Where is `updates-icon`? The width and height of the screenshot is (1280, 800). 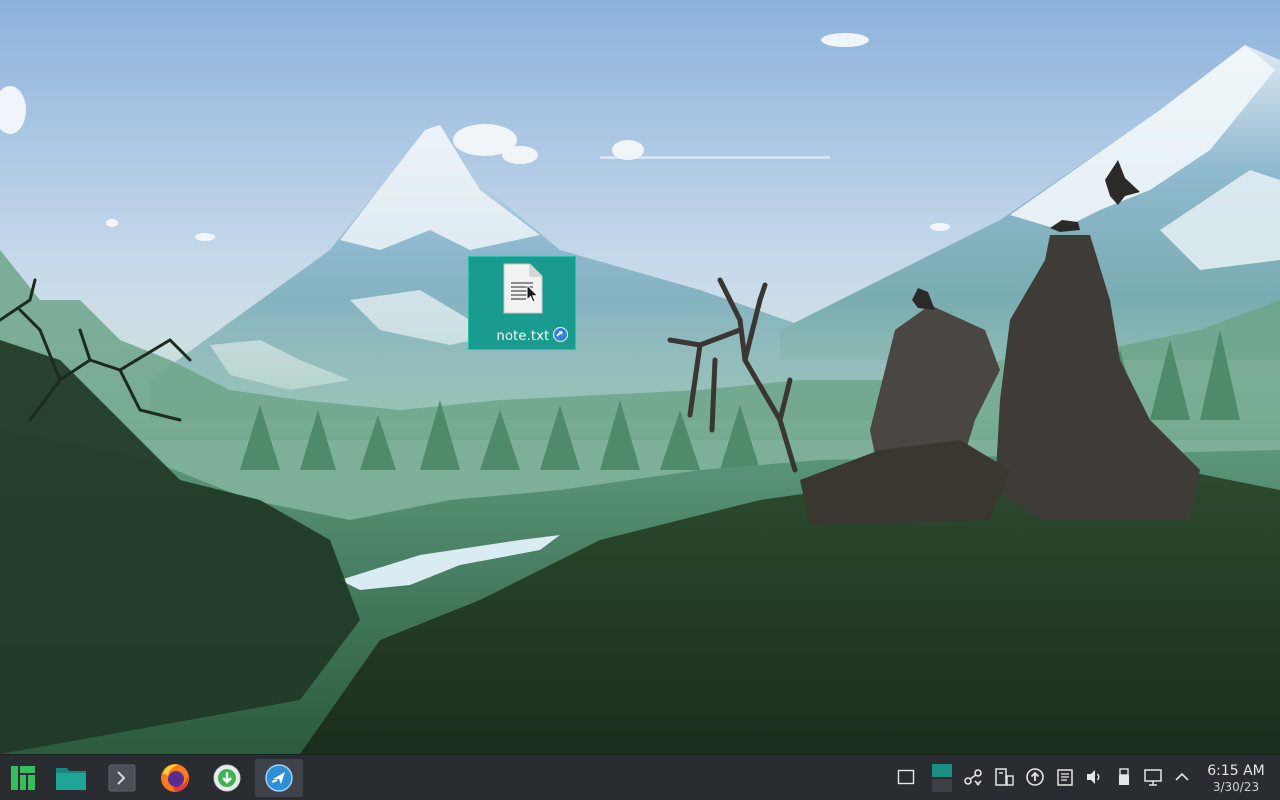 updates-icon is located at coordinates (1035, 777).